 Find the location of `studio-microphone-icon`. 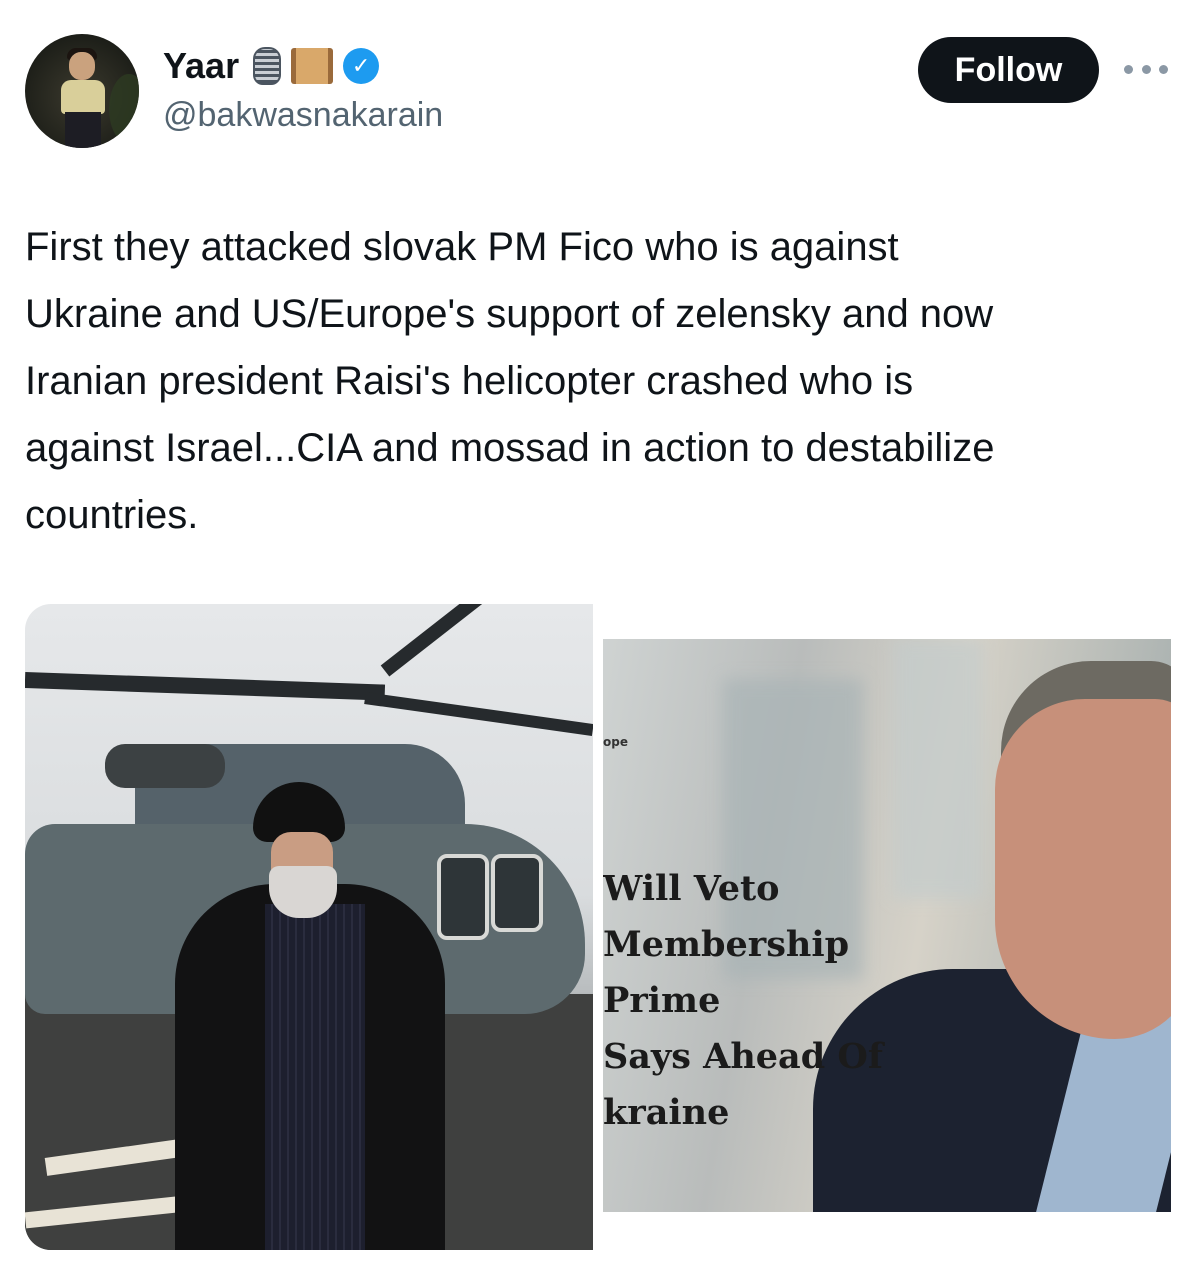

studio-microphone-icon is located at coordinates (267, 66).